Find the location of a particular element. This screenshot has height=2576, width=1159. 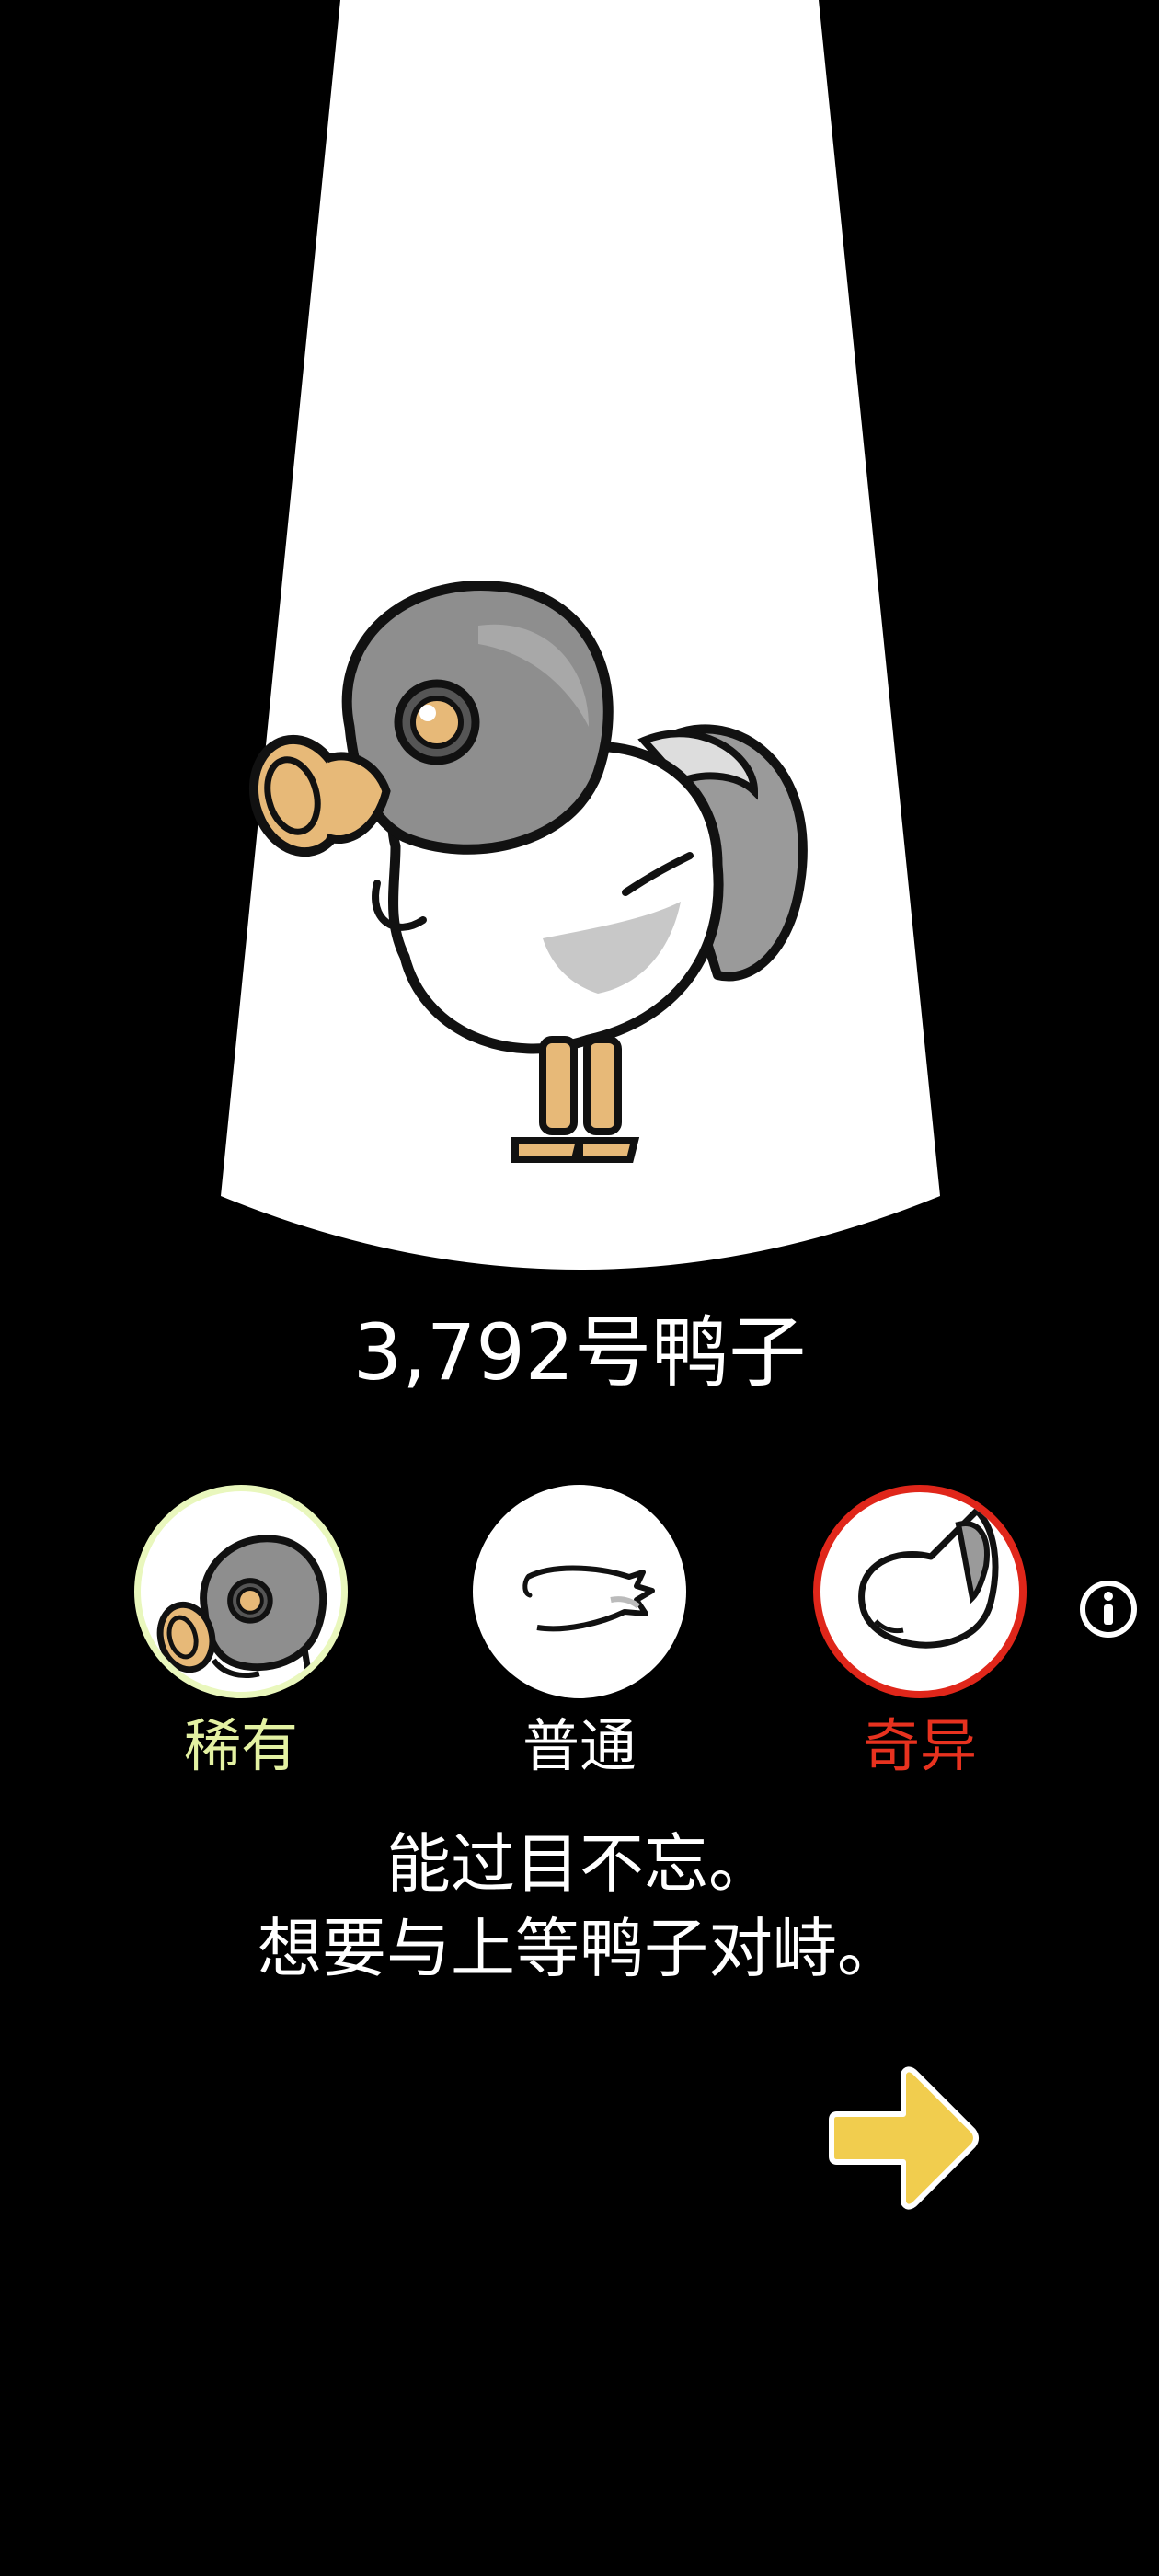

gas-mask-head-icon is located at coordinates (241, 1608).